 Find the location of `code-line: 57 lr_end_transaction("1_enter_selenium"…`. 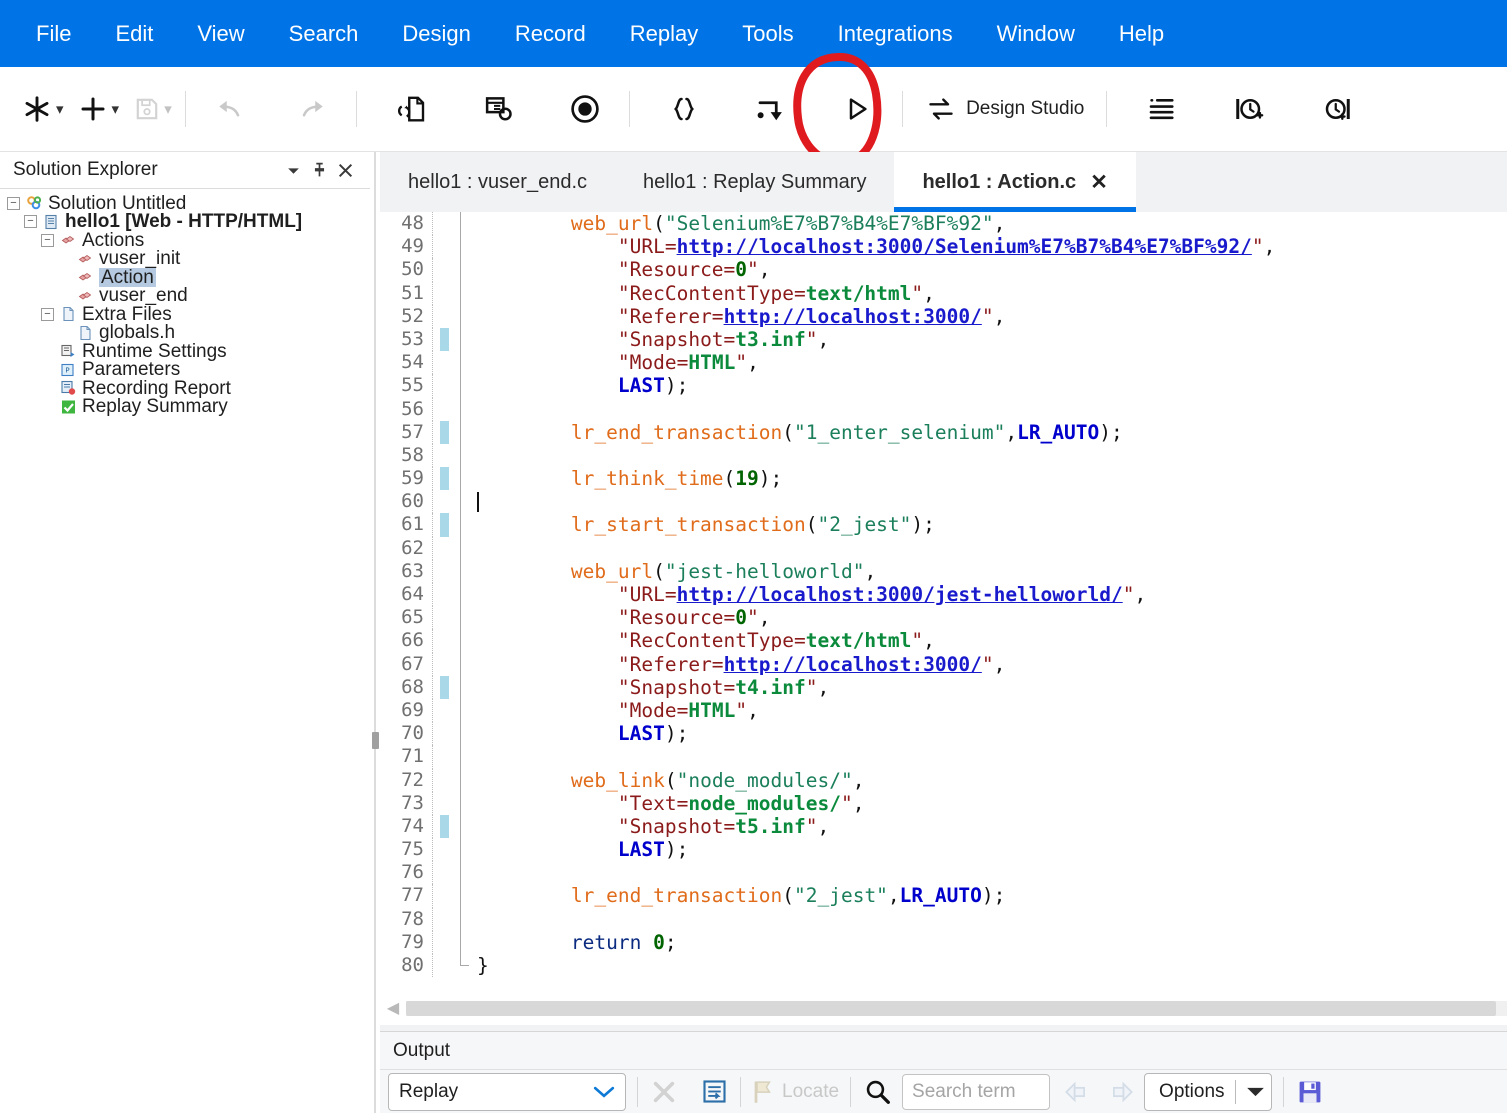

code-line: 57 lr_end_transaction("1_enter_selenium"… is located at coordinates (943, 432).